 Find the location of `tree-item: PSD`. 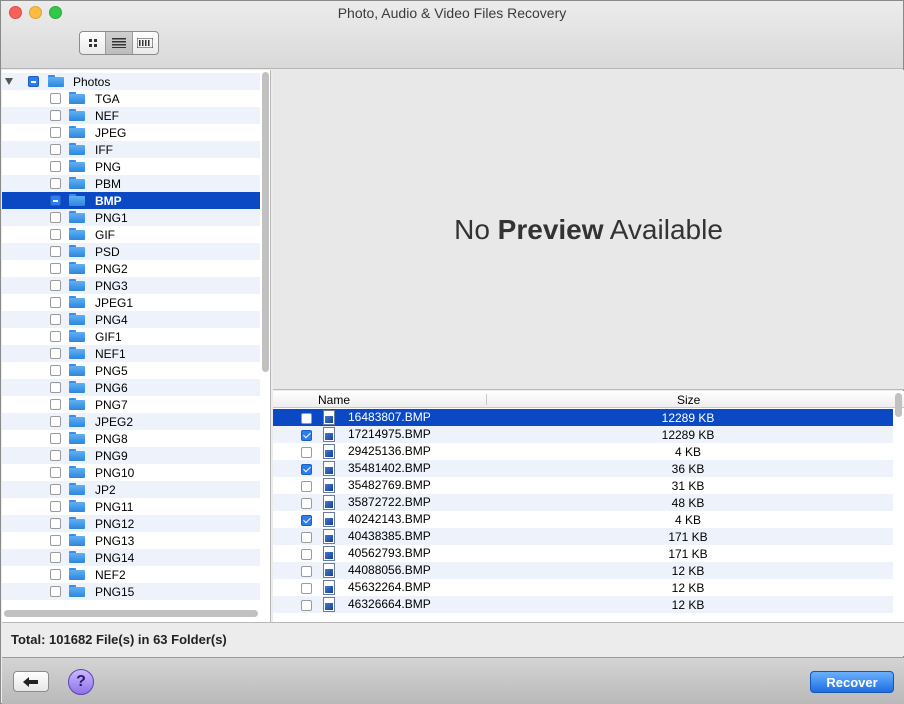

tree-item: PSD is located at coordinates (131, 251).